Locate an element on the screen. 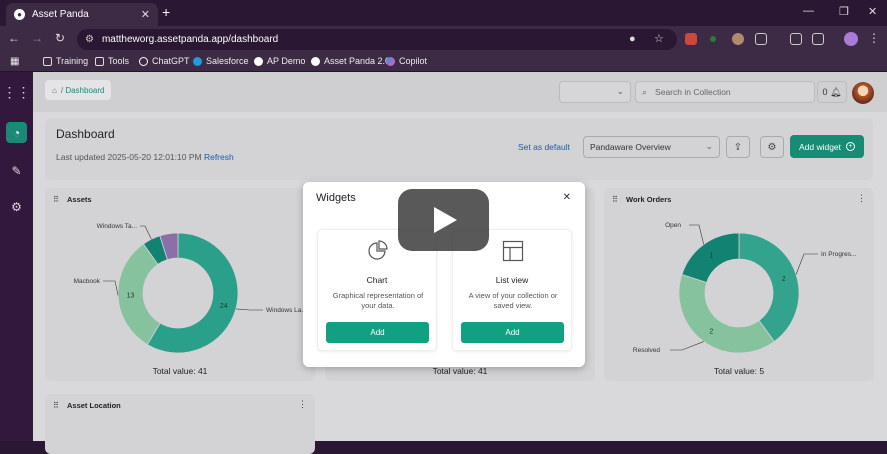 The image size is (887, 454). browser-tab: ● Asset Panda ✕ is located at coordinates (82, 14).